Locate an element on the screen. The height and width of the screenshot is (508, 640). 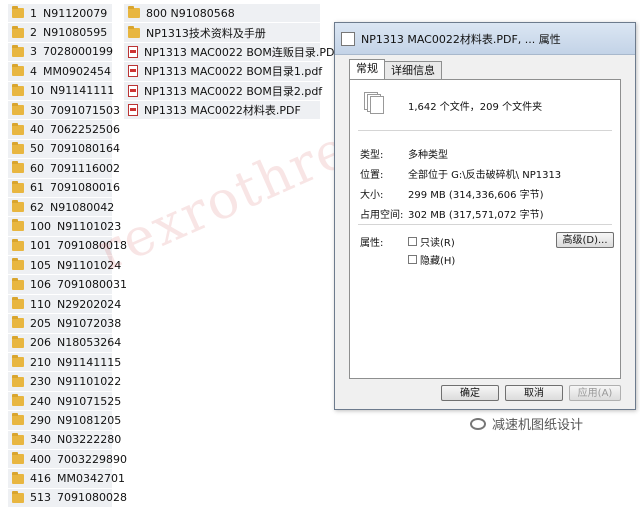
folder-code: 7091080016 is located at coordinates (85, 188).